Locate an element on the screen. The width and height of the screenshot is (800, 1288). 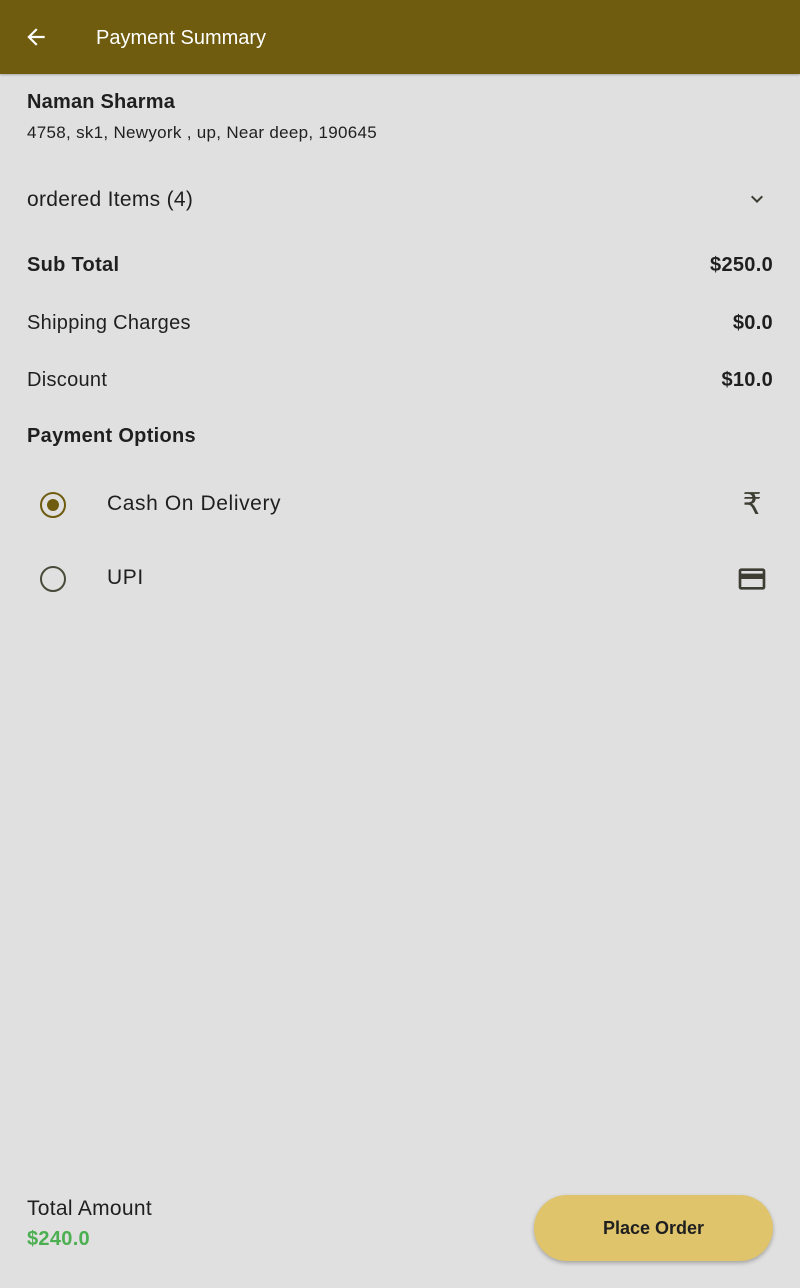
page-title: Payment Summary is located at coordinates (181, 38).